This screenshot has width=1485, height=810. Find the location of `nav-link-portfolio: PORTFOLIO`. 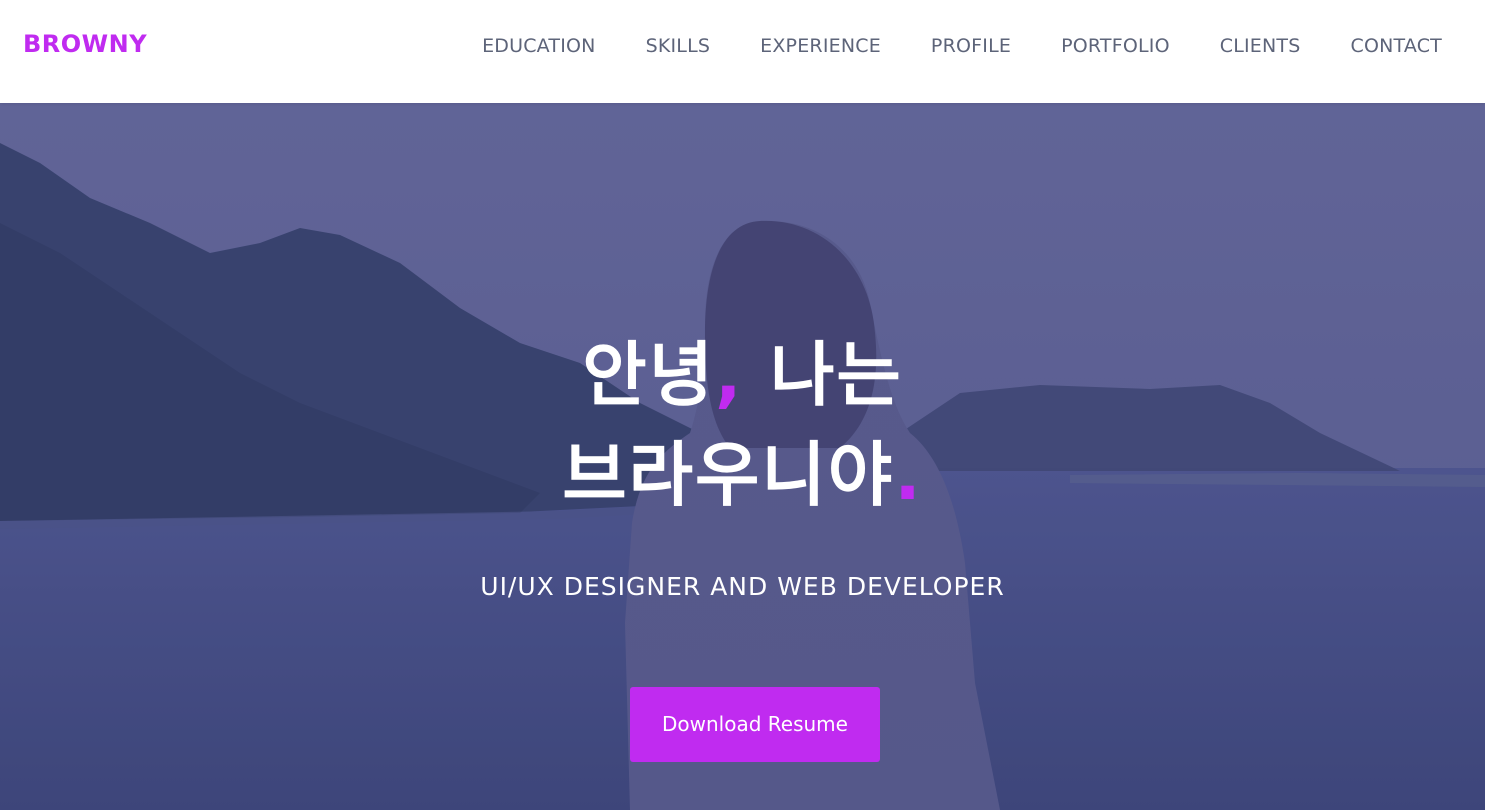

nav-link-portfolio: PORTFOLIO is located at coordinates (1115, 46).